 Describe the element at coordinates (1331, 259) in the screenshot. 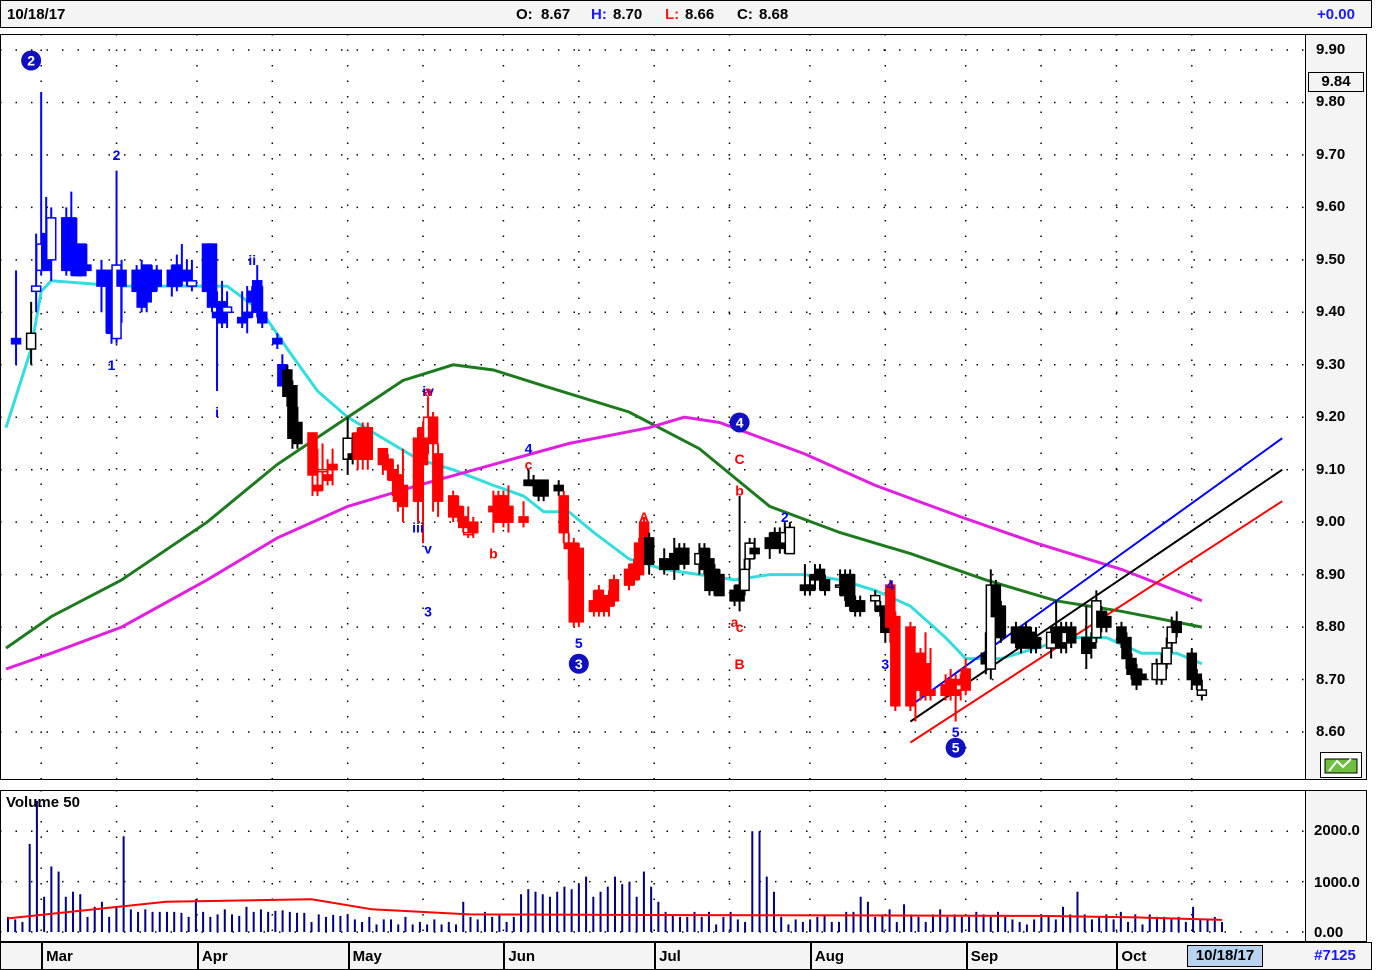

I see `price-tick: 9.50` at that location.